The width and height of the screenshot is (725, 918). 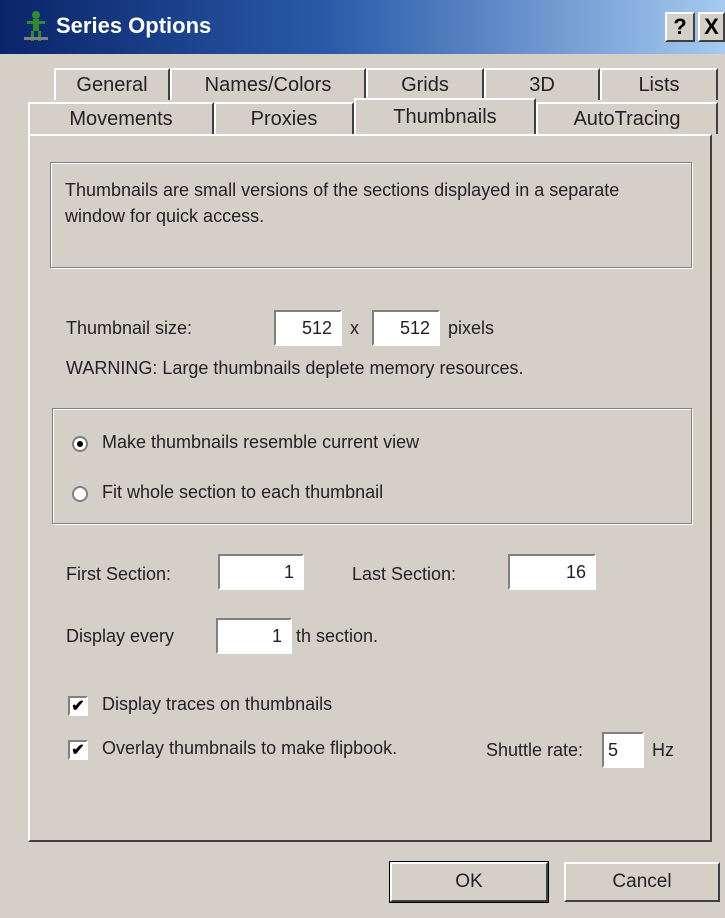 What do you see at coordinates (406, 328) in the screenshot?
I see `thumbnail-height-field: 512` at bounding box center [406, 328].